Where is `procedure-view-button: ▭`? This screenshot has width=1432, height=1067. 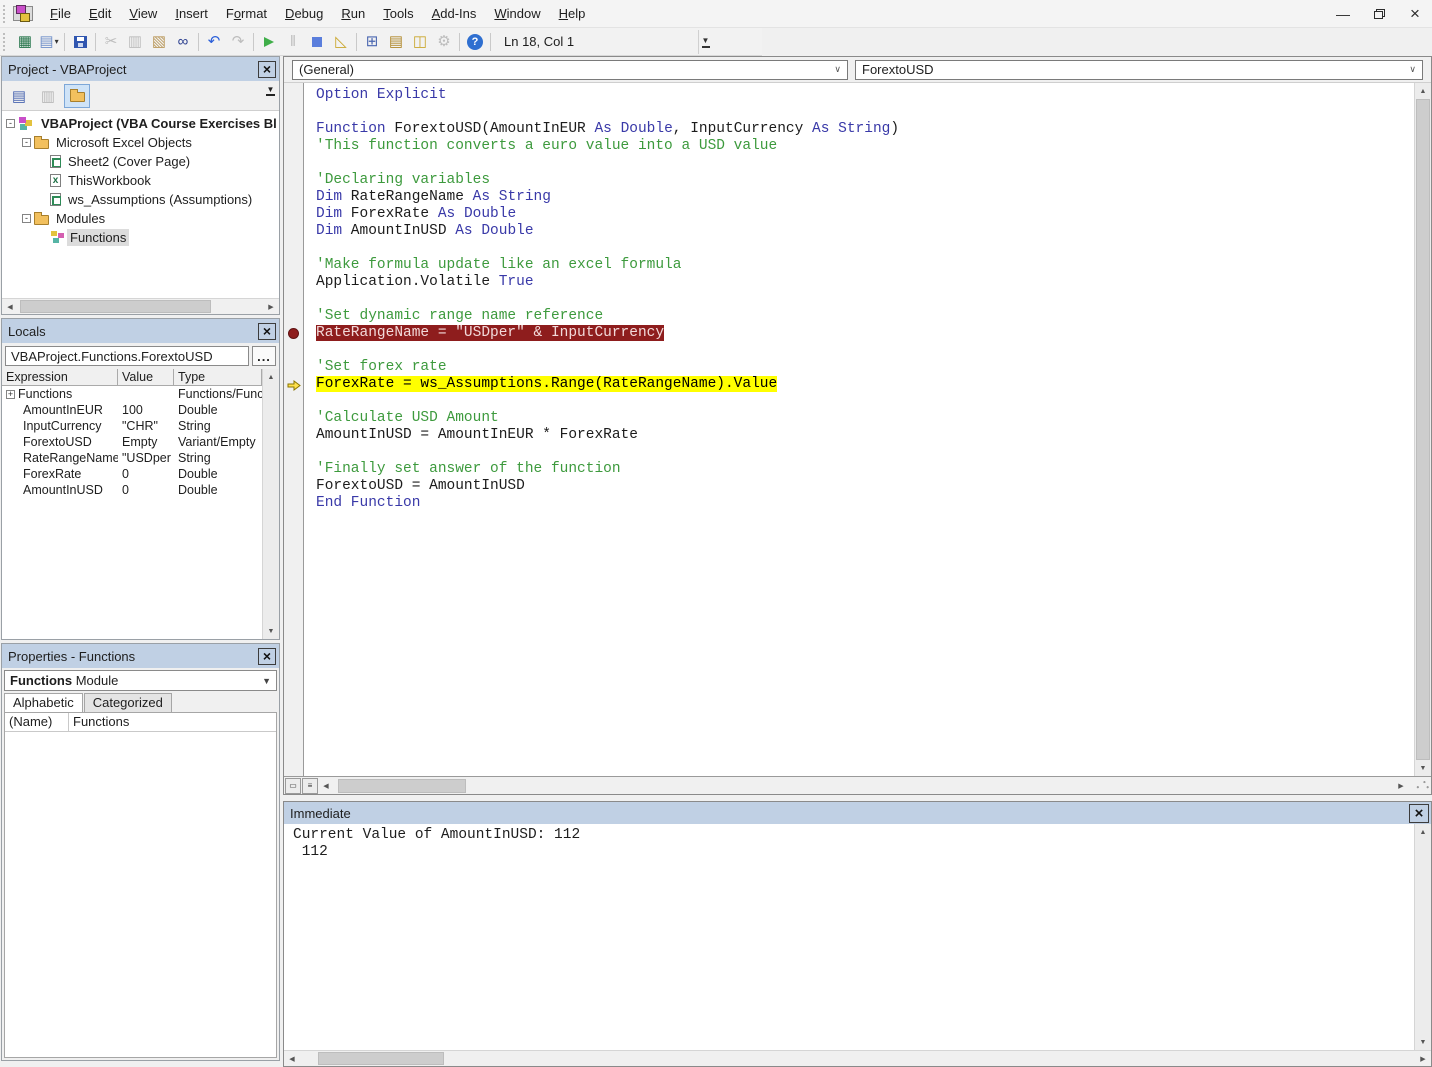 procedure-view-button: ▭ is located at coordinates (293, 785).